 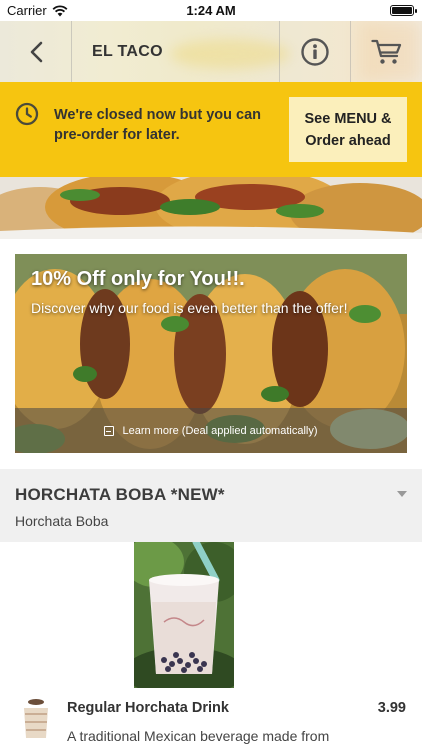 I want to click on item-price: 3.99, so click(x=391, y=708).